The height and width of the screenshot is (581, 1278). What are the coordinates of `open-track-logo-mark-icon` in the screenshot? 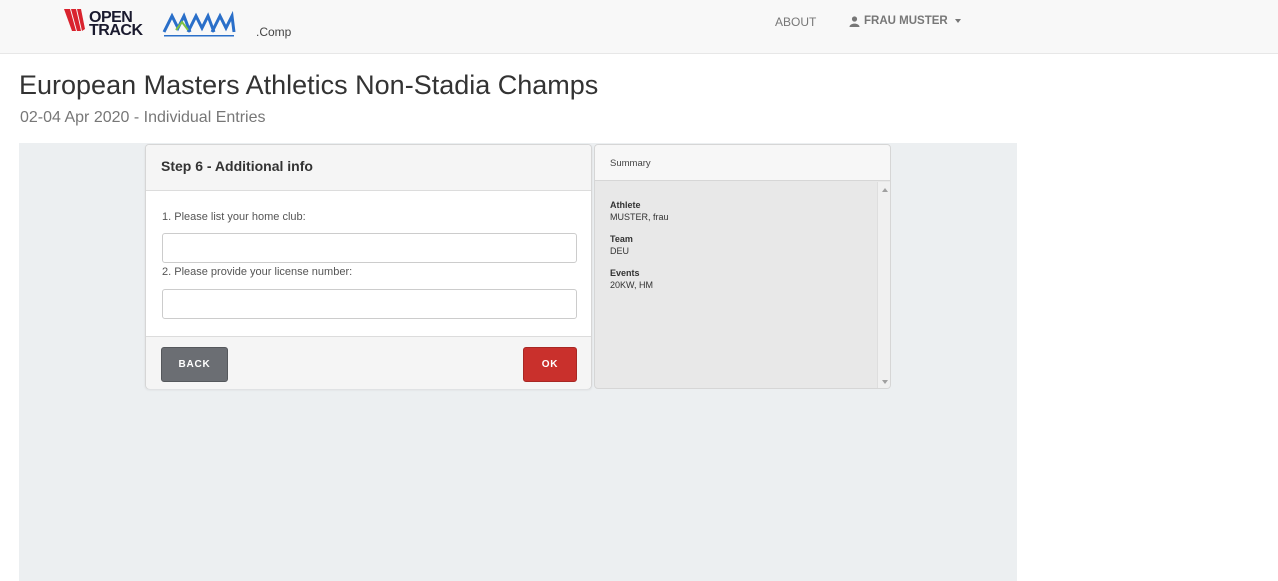 It's located at (74, 20).